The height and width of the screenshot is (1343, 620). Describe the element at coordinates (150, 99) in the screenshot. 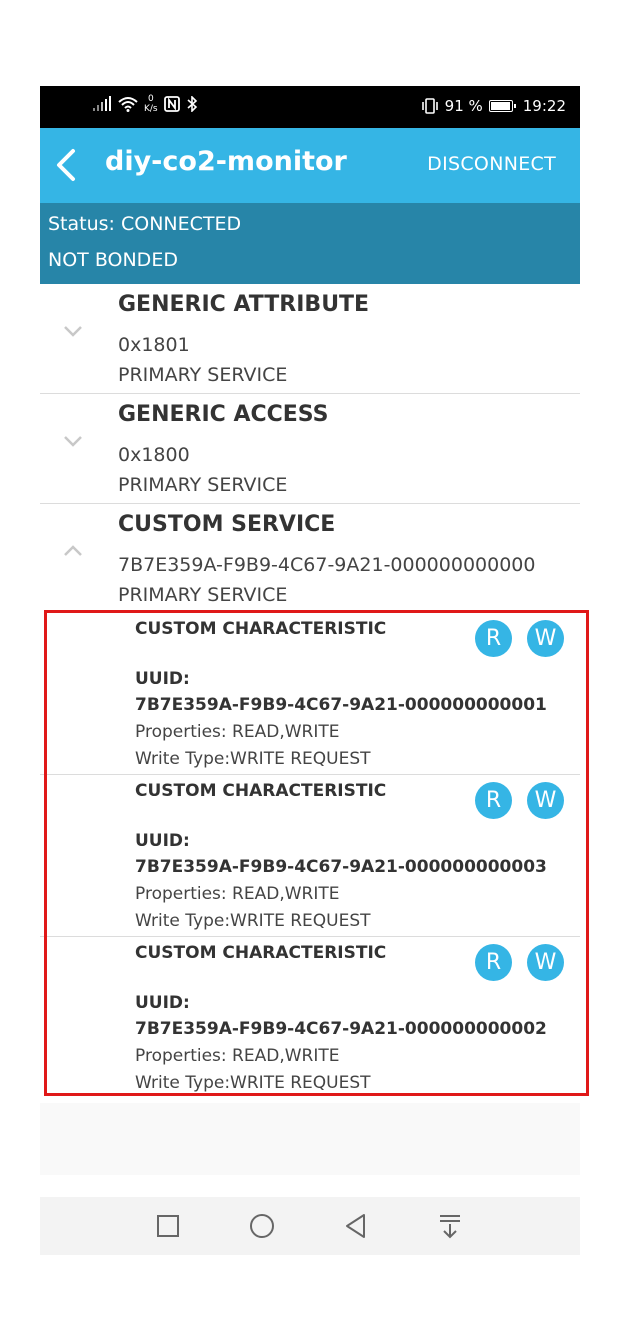

I see `net-speed-value: 0` at that location.